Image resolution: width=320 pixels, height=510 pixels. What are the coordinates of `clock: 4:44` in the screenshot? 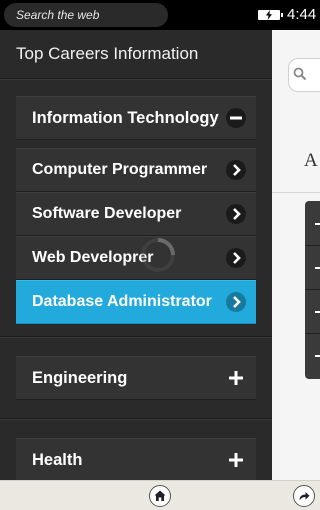 It's located at (302, 14).